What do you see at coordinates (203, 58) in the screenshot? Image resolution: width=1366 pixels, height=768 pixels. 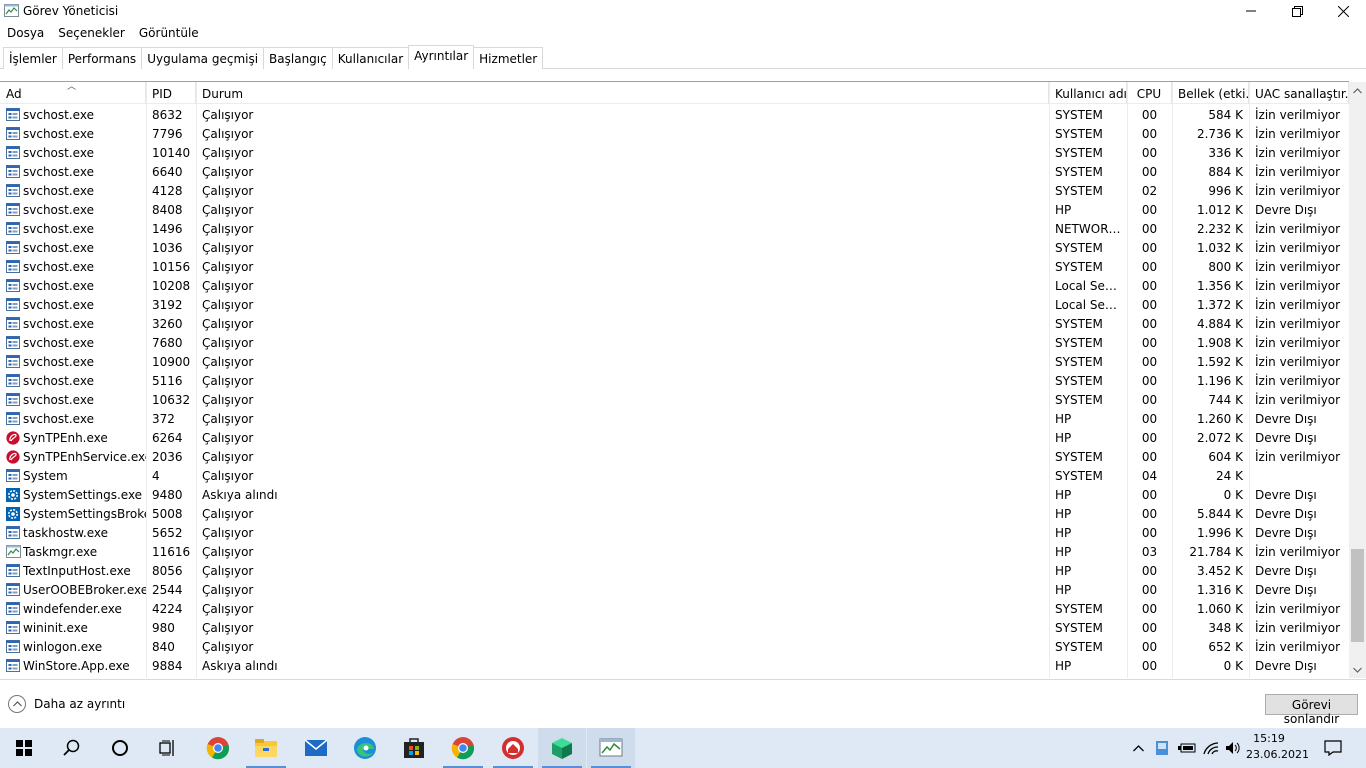 I see `tab-app-history: Uygulama geçmişi` at bounding box center [203, 58].